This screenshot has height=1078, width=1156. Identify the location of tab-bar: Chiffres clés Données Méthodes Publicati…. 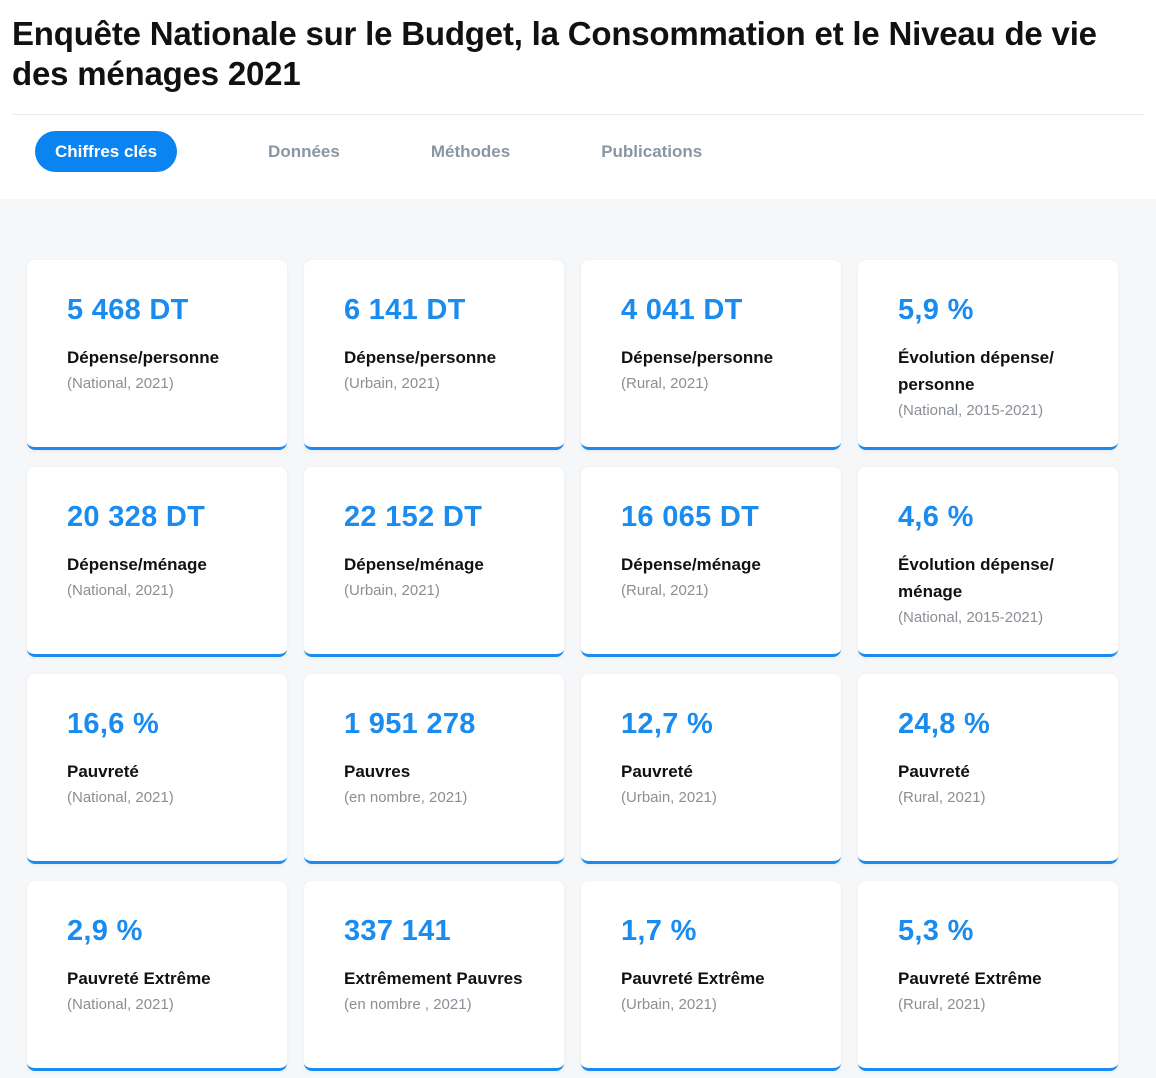
(578, 151).